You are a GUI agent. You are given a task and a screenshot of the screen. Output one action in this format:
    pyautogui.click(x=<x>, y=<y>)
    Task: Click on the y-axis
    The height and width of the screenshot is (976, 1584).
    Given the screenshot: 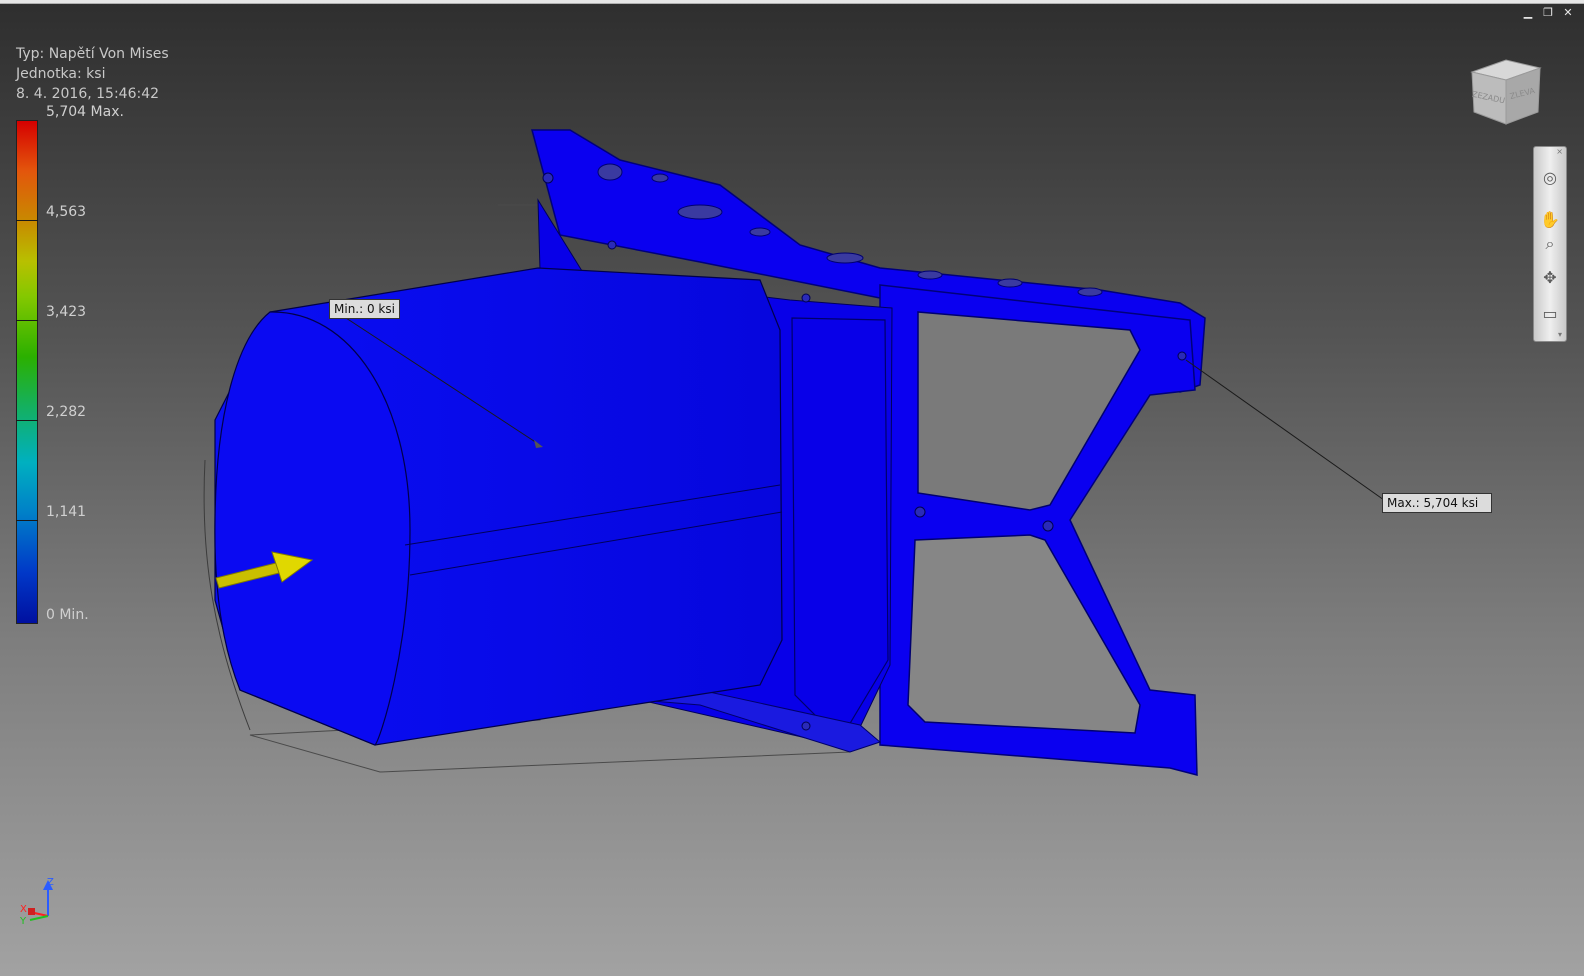 What is the action you would take?
    pyautogui.click(x=39, y=918)
    